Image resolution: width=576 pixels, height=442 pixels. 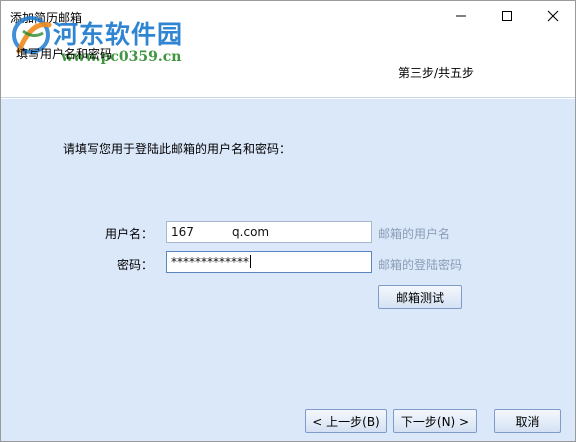 I want to click on password-field: *************, so click(x=269, y=262).